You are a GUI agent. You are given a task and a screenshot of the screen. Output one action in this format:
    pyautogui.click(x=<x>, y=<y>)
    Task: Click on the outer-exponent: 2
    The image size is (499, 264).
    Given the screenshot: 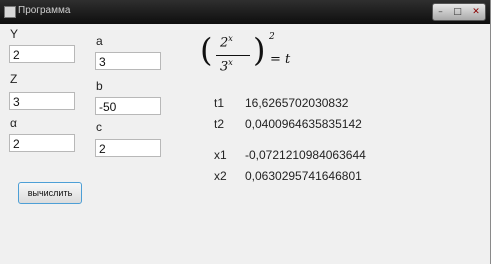 What is the action you would take?
    pyautogui.click(x=272, y=37)
    